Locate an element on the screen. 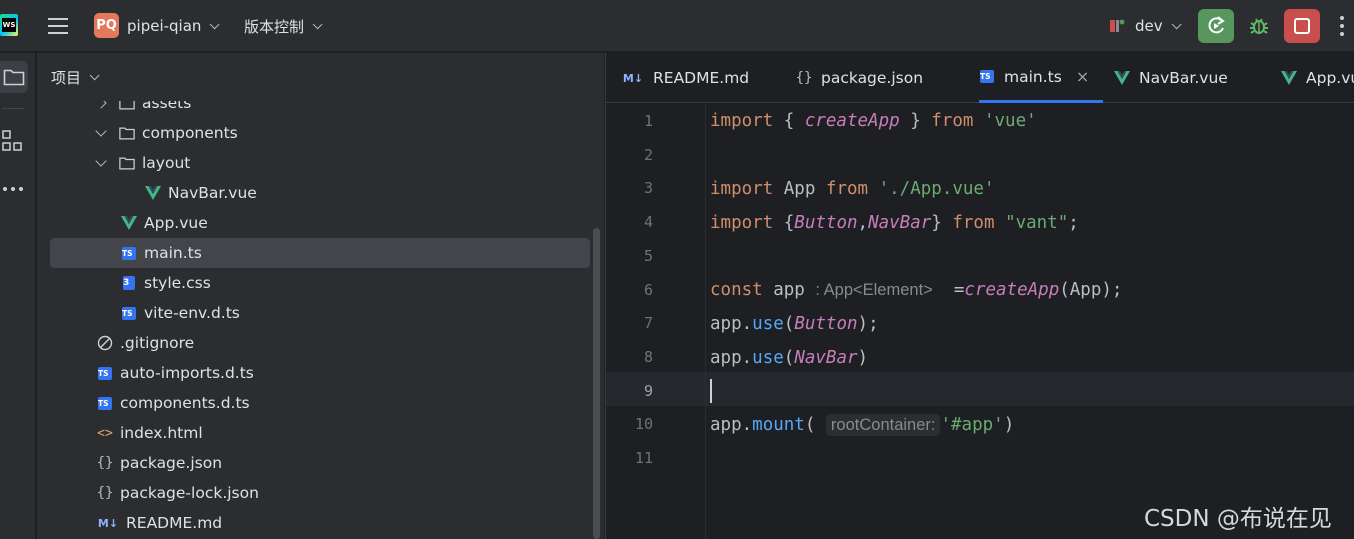 The image size is (1354, 539). tree-item: layout is located at coordinates (317, 163).